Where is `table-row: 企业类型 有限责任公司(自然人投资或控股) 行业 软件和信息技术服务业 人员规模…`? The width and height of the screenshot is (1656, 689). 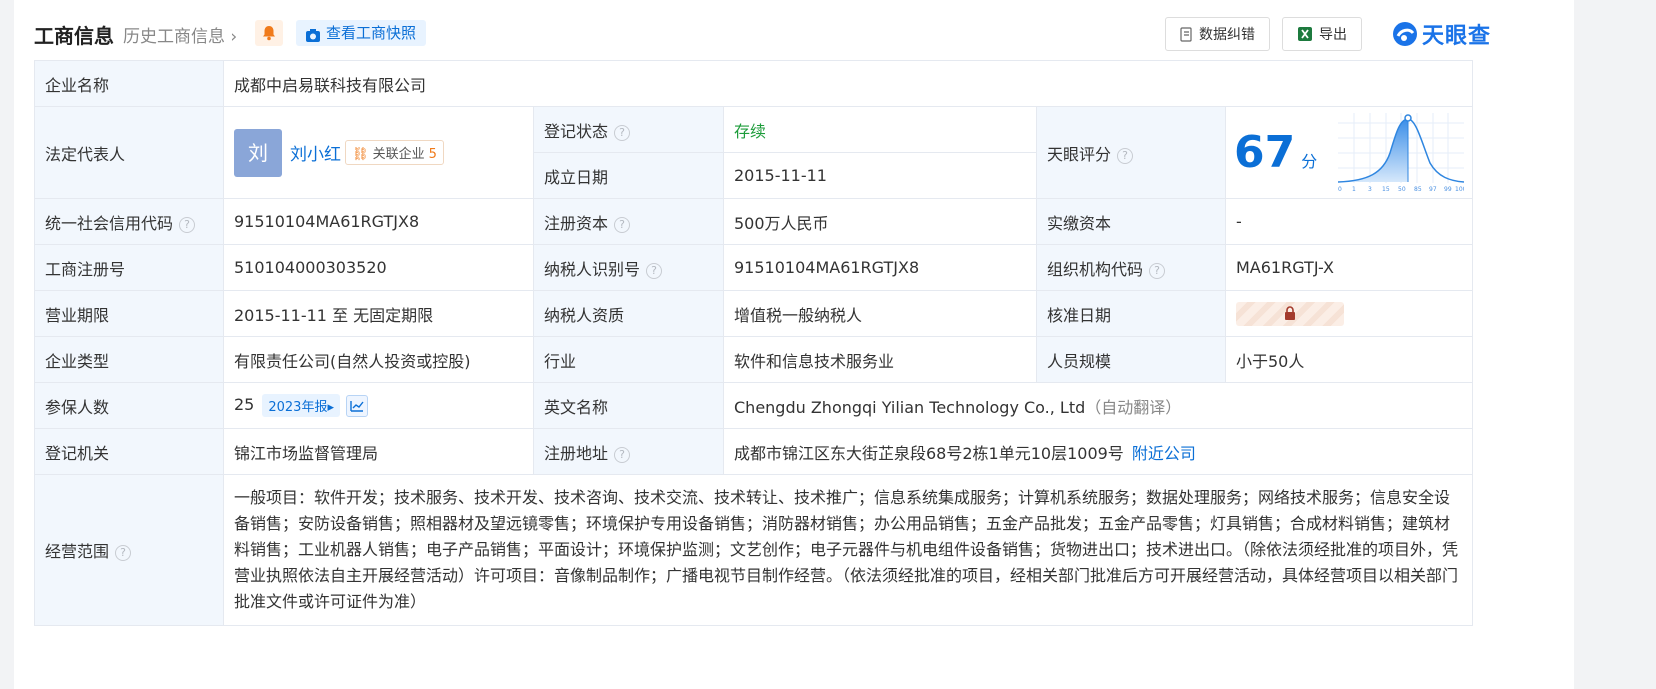 table-row: 企业类型 有限责任公司(自然人投资或控股) 行业 软件和信息技术服务业 人员规模… is located at coordinates (754, 359).